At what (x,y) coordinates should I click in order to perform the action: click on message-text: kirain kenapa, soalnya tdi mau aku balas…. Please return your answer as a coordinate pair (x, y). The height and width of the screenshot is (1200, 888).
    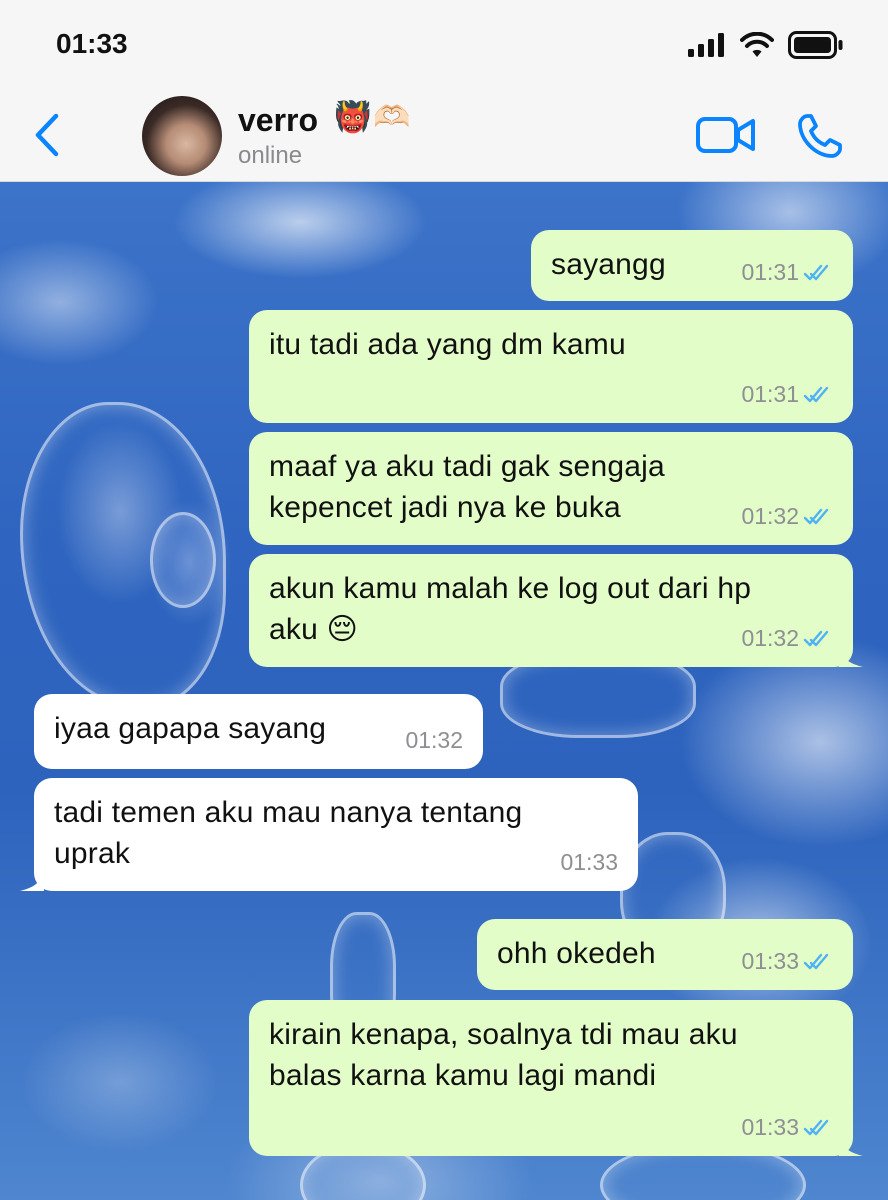
    Looking at the image, I should click on (503, 1055).